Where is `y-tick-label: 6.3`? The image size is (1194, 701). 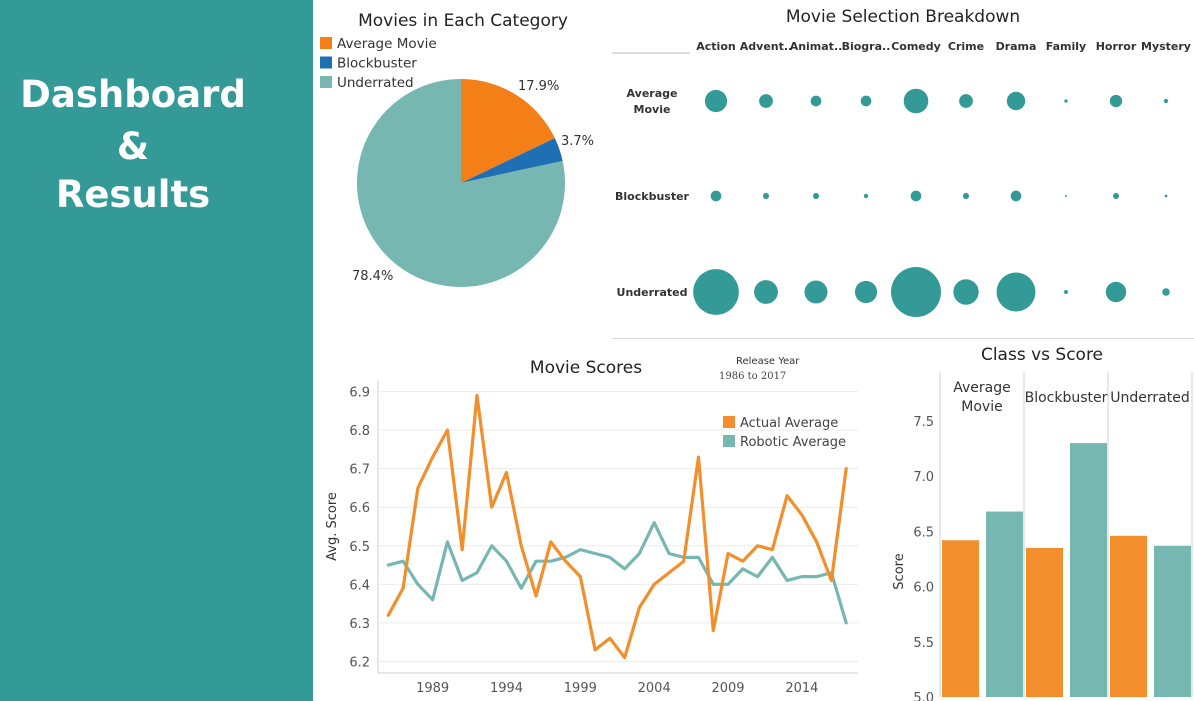
y-tick-label: 6.3 is located at coordinates (359, 624).